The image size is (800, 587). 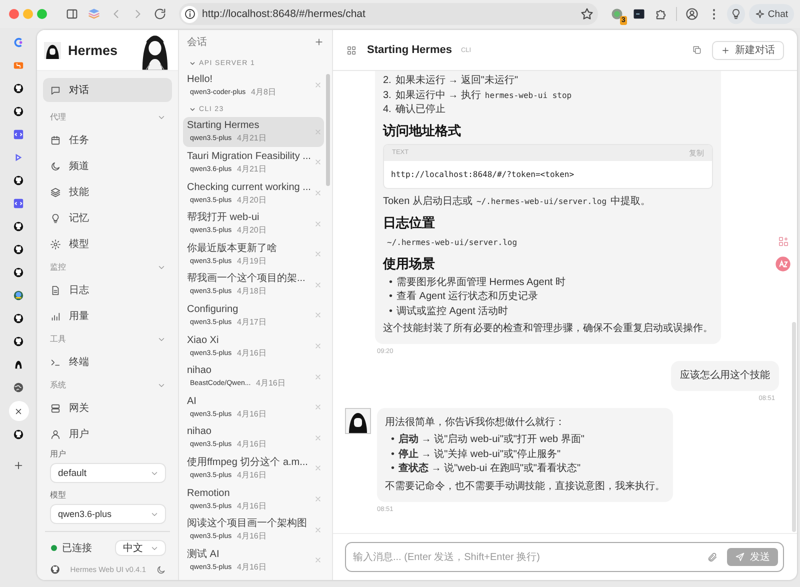 I want to click on section-label: 代理, so click(x=58, y=117).